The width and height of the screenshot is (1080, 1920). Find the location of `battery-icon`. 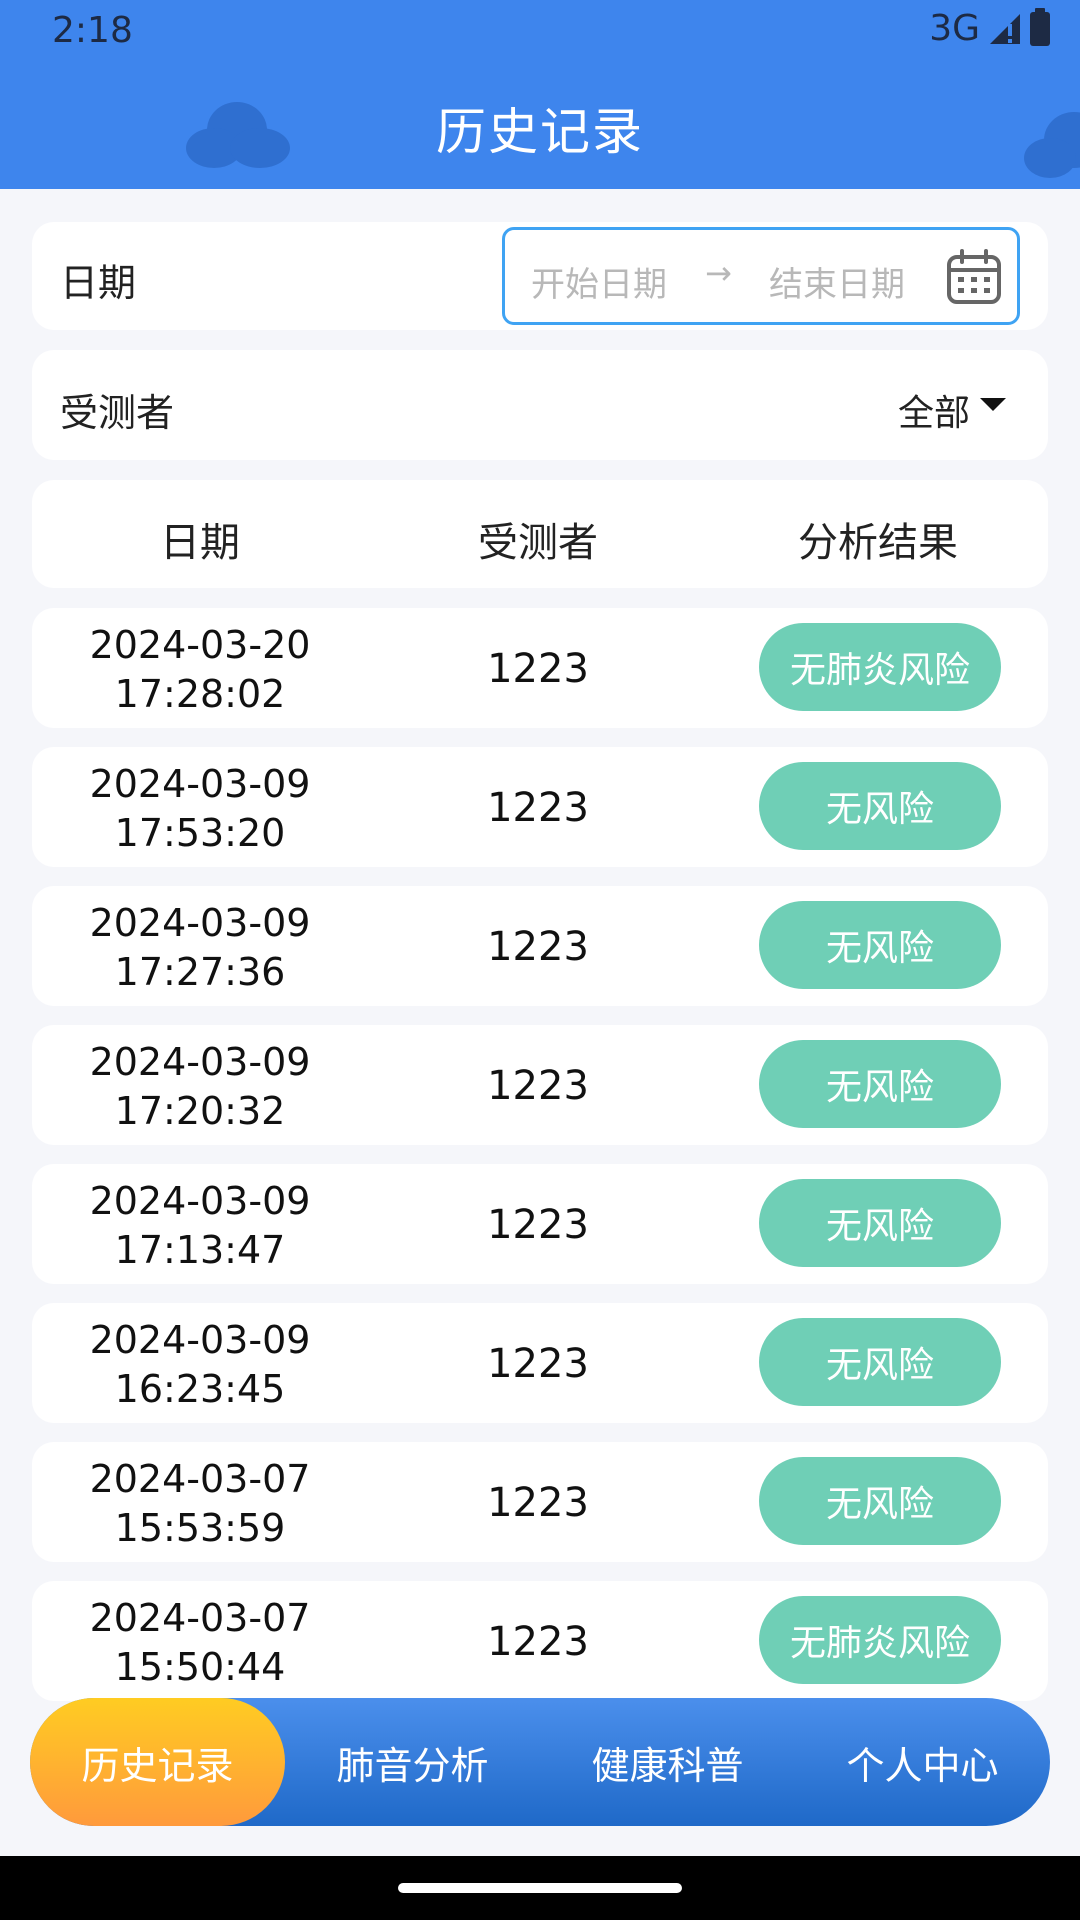

battery-icon is located at coordinates (1040, 26).